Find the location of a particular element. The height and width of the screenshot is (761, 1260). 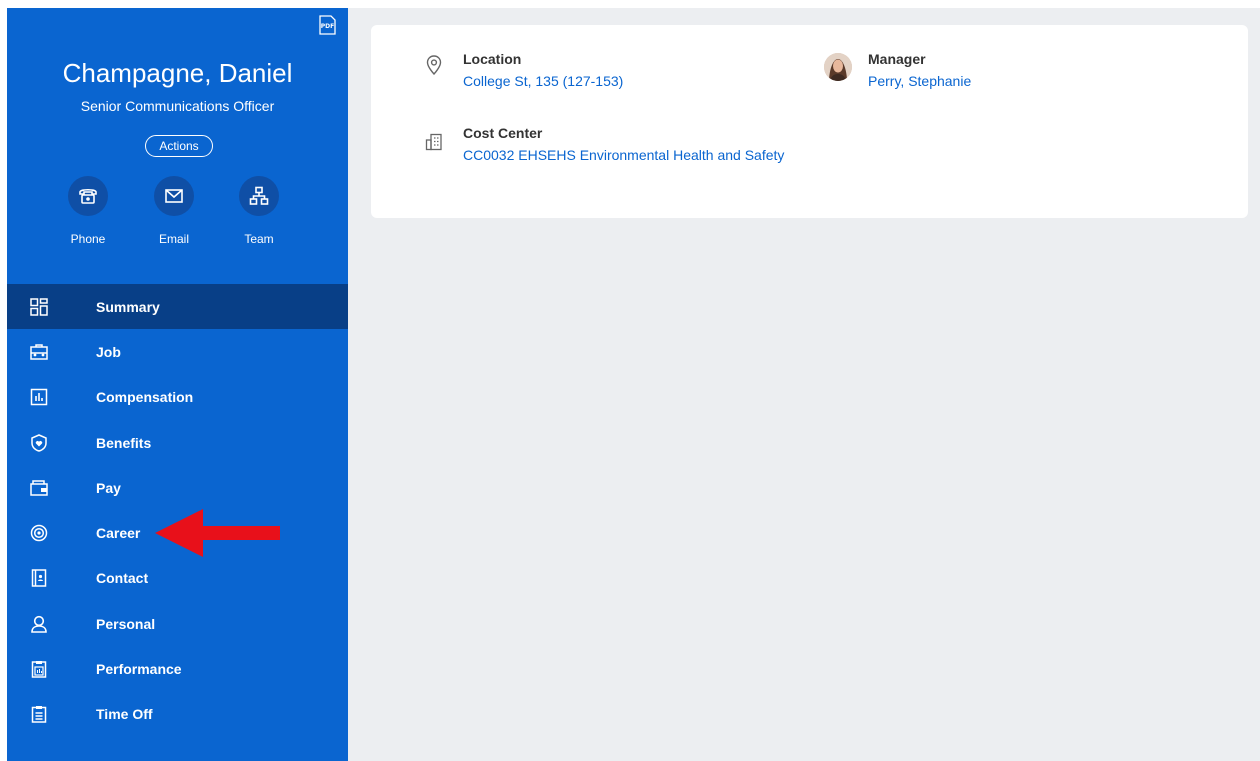

clipboard-icon is located at coordinates (39, 715).